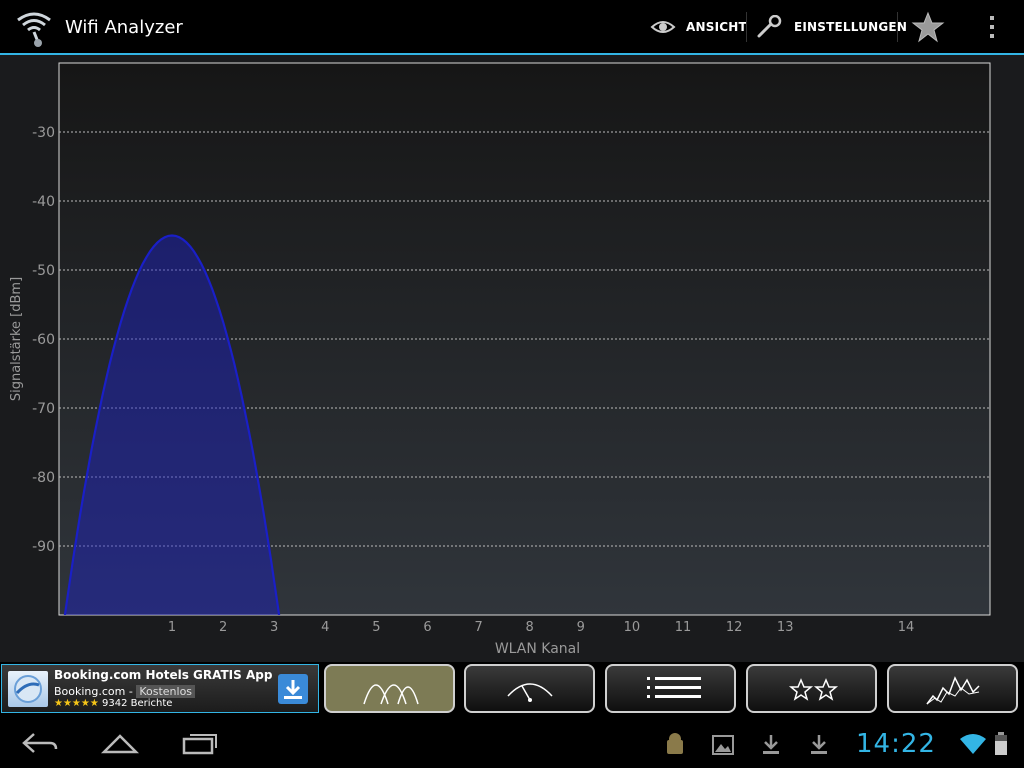  I want to click on x-tick-label: 10, so click(632, 627).